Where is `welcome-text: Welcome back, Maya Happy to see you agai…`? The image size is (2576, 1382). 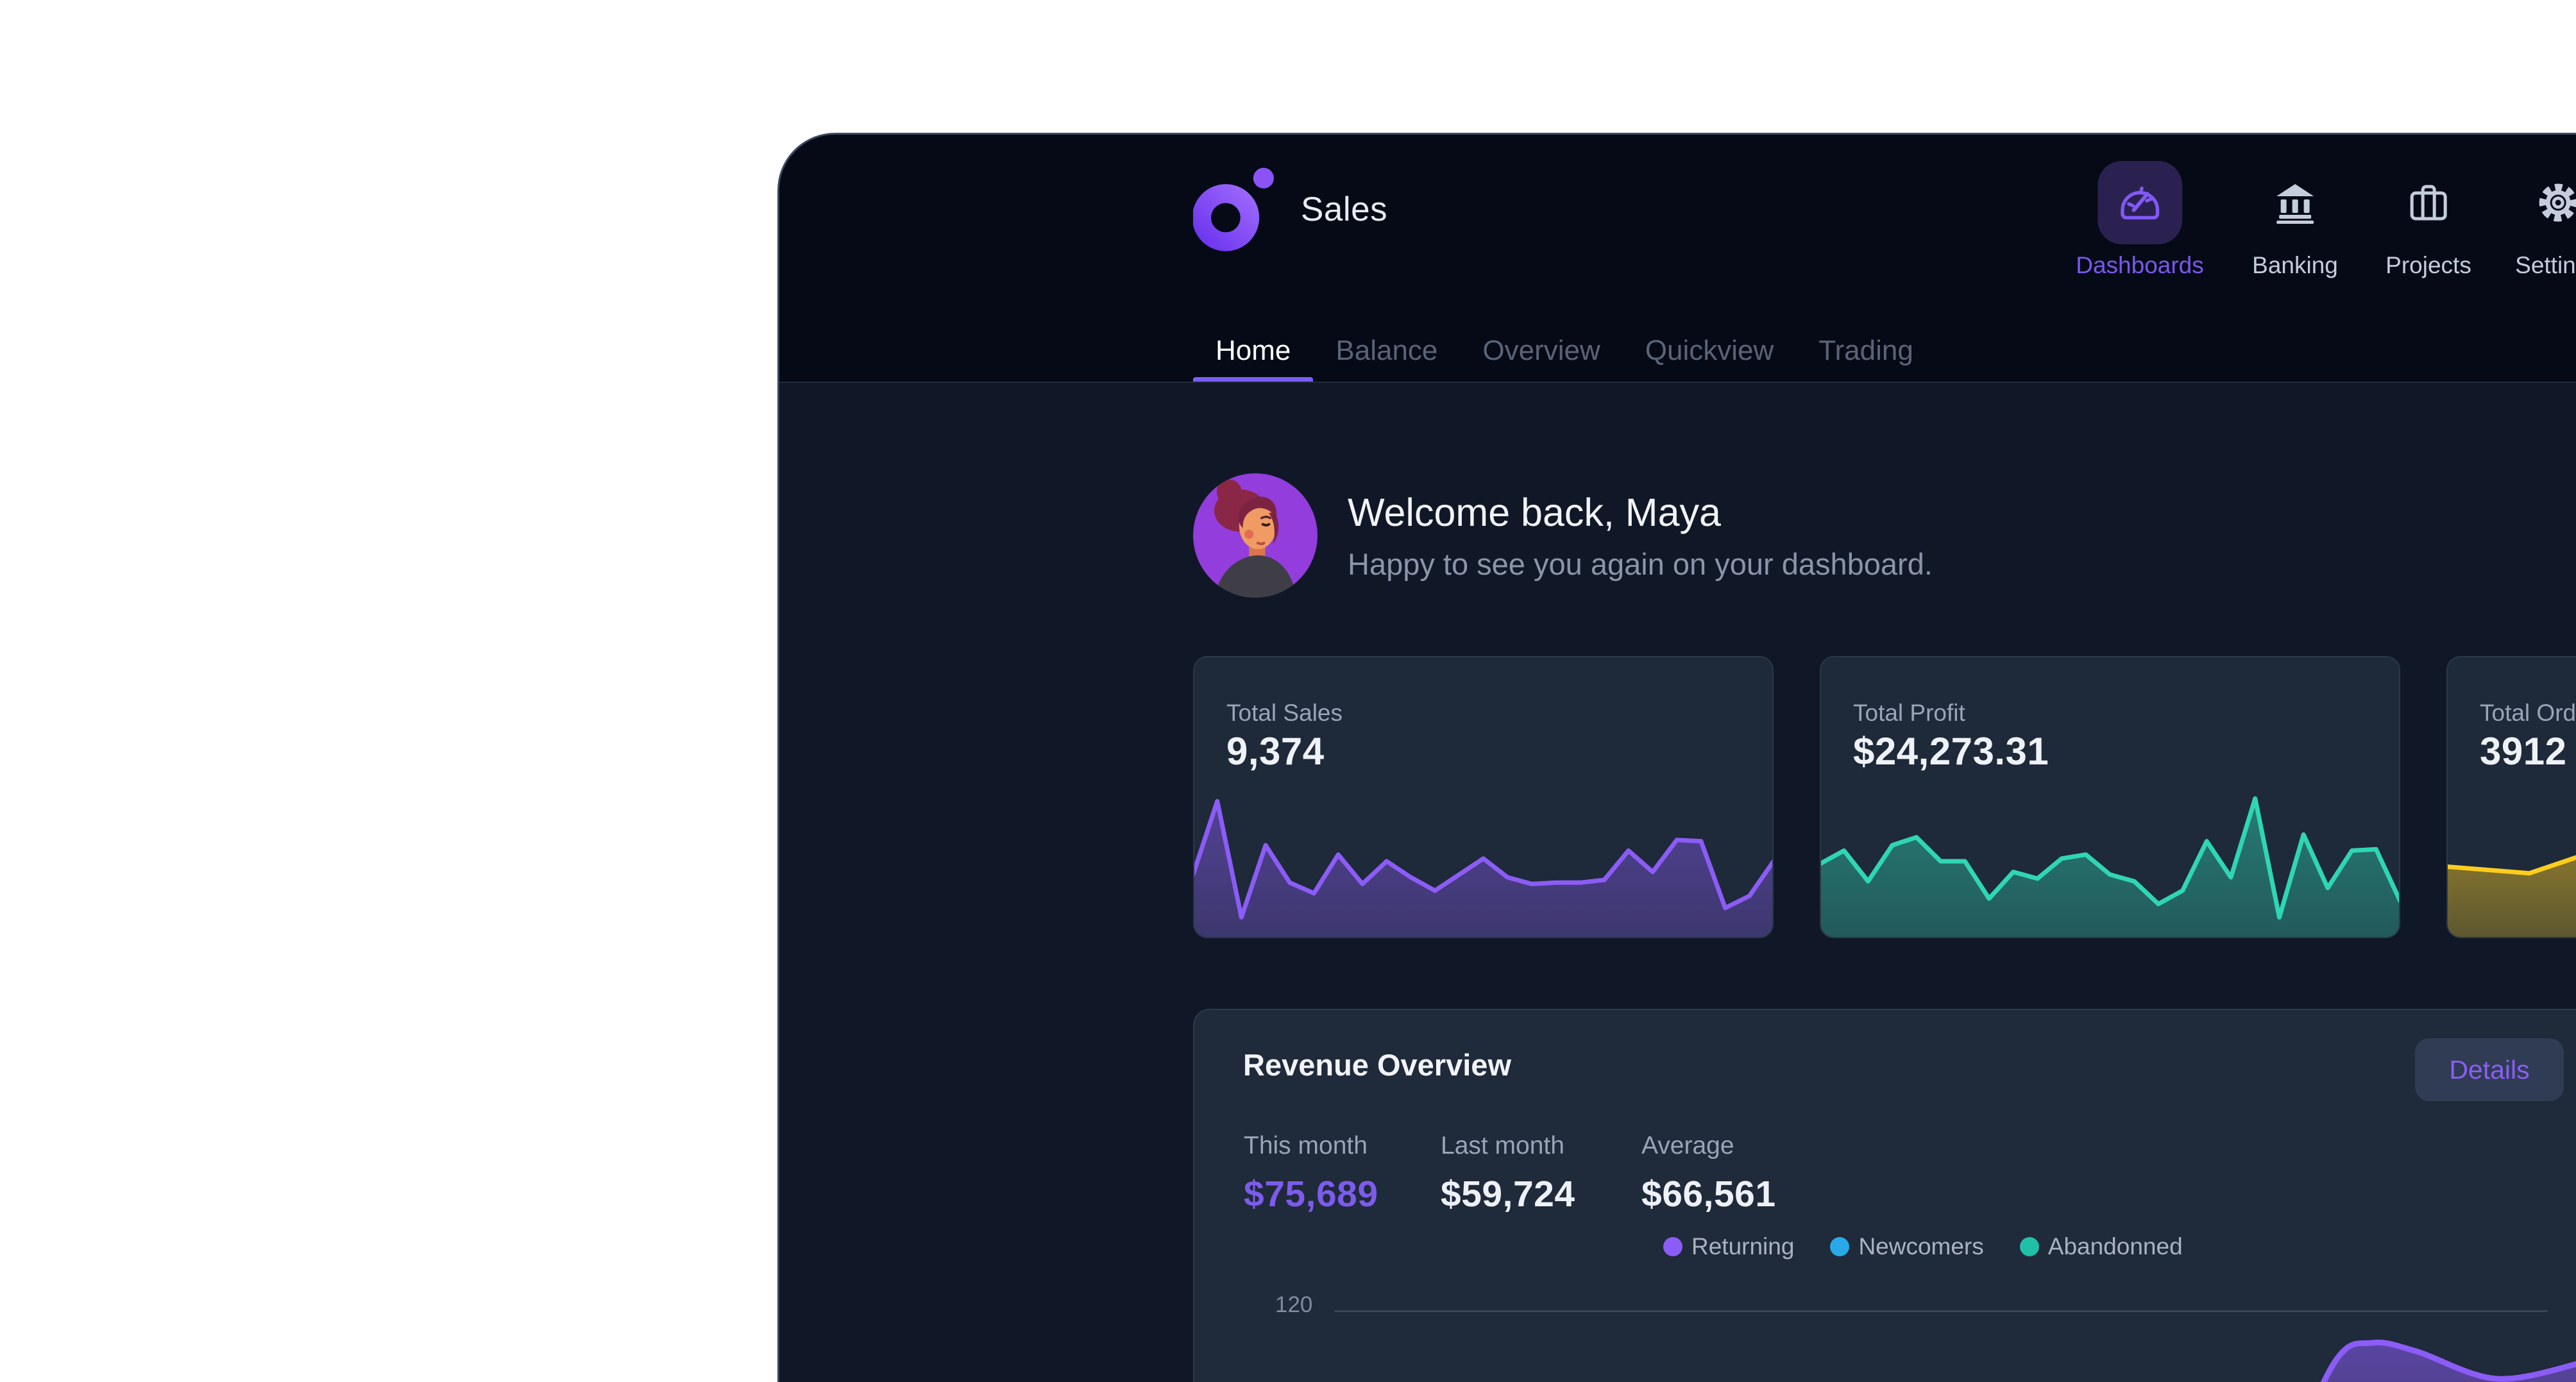 welcome-text: Welcome back, Maya Happy to see you agai… is located at coordinates (1640, 536).